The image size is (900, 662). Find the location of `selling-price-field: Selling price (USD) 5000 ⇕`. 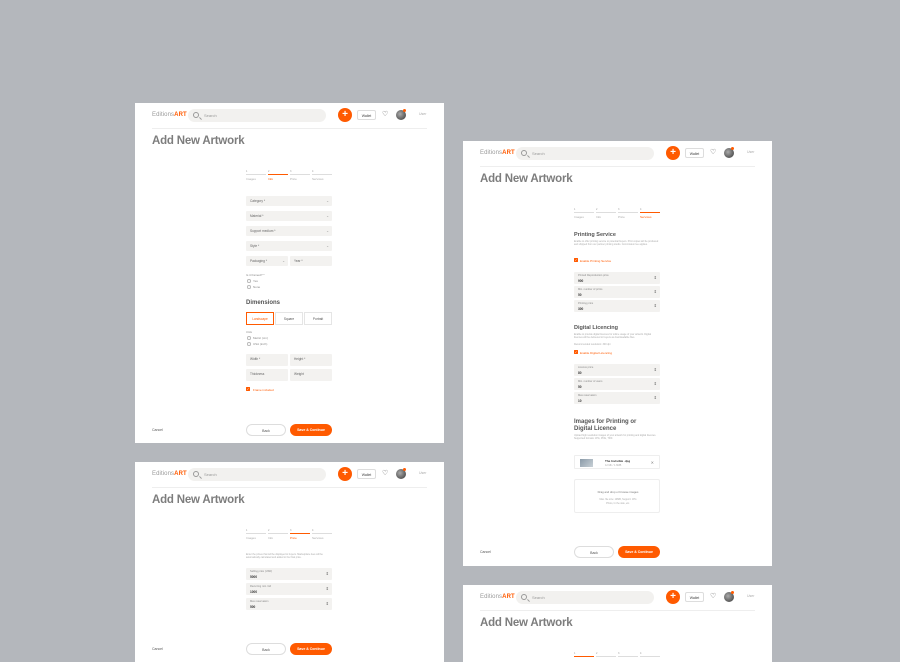

selling-price-field: Selling price (USD) 5000 ⇕ is located at coordinates (289, 574).